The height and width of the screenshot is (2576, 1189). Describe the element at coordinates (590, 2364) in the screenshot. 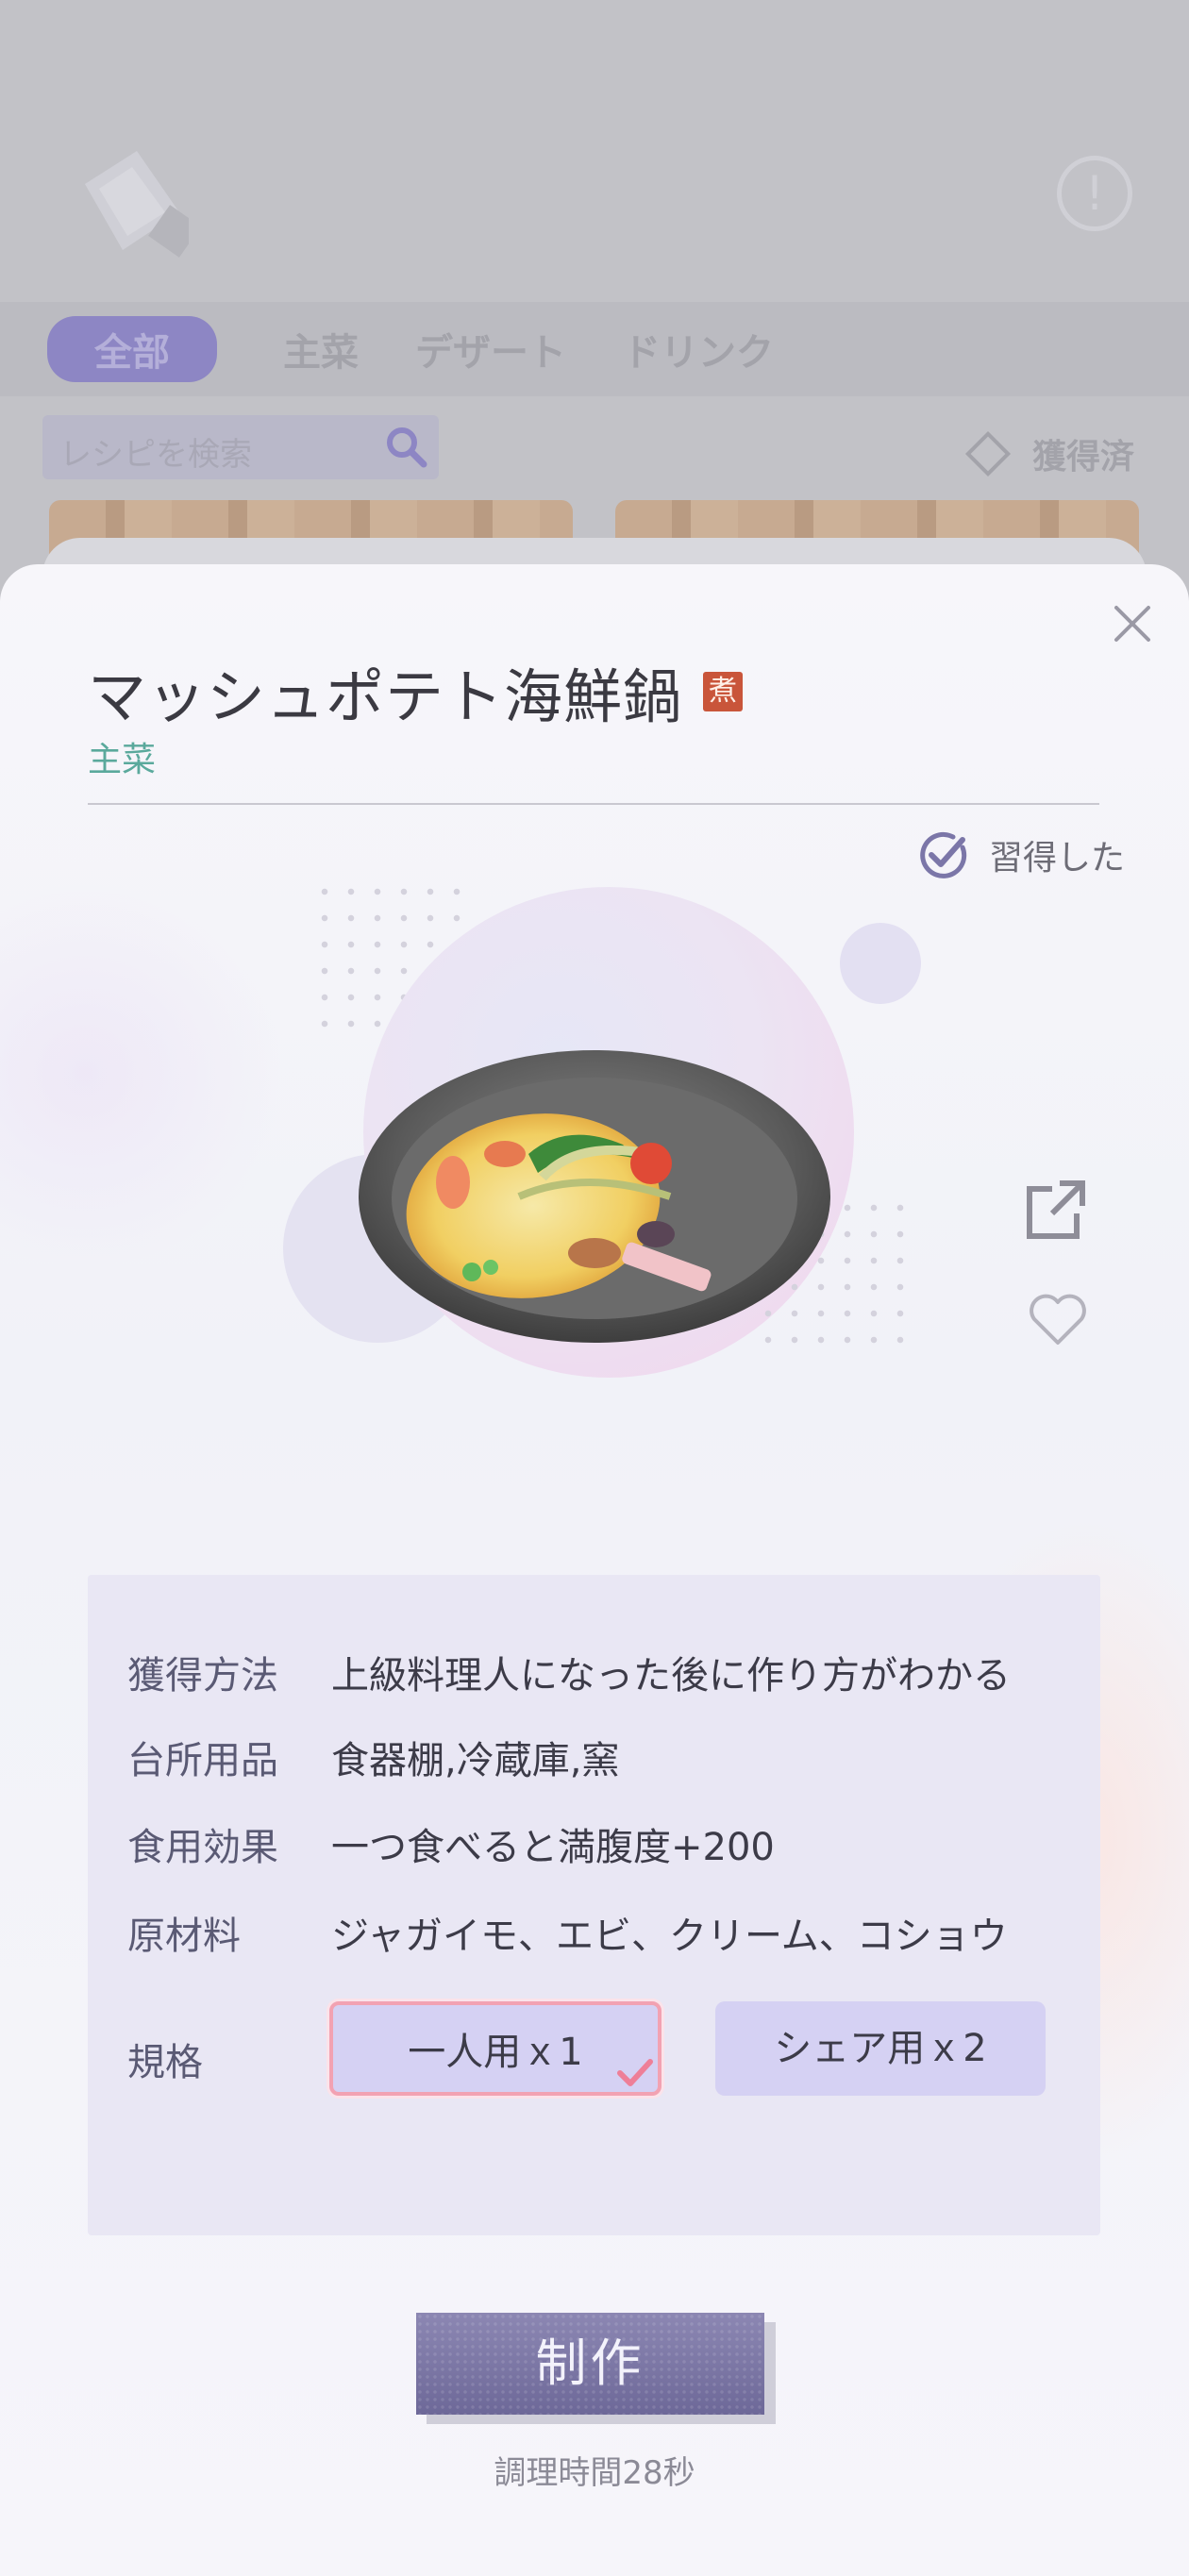

I see `make-button: 制作` at that location.